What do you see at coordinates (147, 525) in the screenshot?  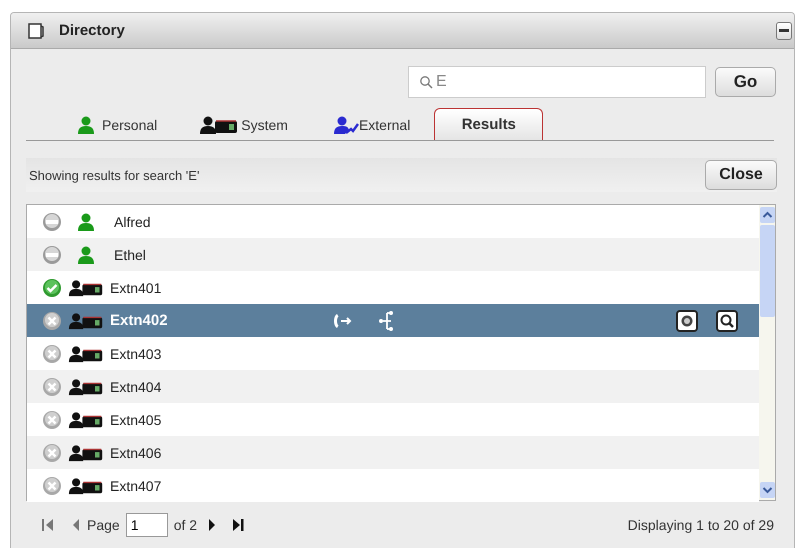 I see `page-field: 1` at bounding box center [147, 525].